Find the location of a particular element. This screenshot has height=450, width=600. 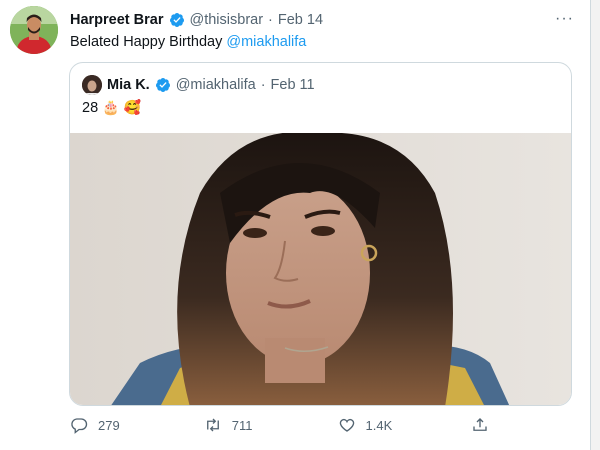

window-edge is located at coordinates (595, 225).